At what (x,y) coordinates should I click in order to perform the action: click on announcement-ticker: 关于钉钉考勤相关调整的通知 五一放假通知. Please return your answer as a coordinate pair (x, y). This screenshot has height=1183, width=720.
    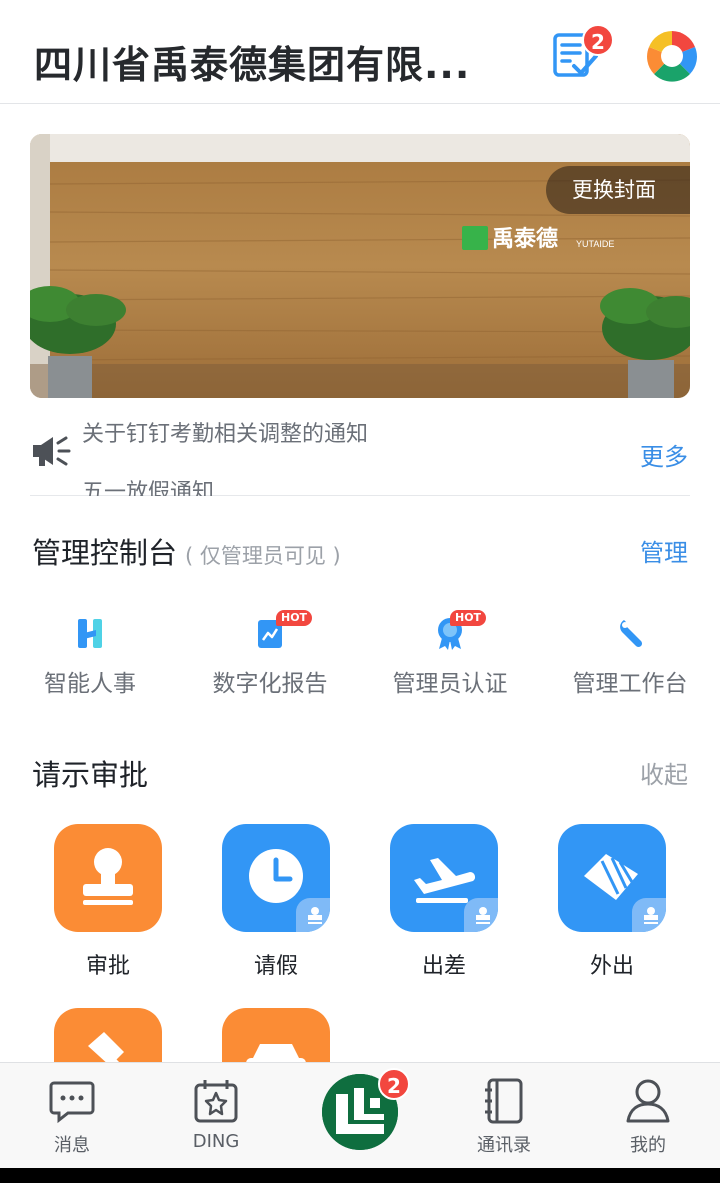
    Looking at the image, I should click on (322, 448).